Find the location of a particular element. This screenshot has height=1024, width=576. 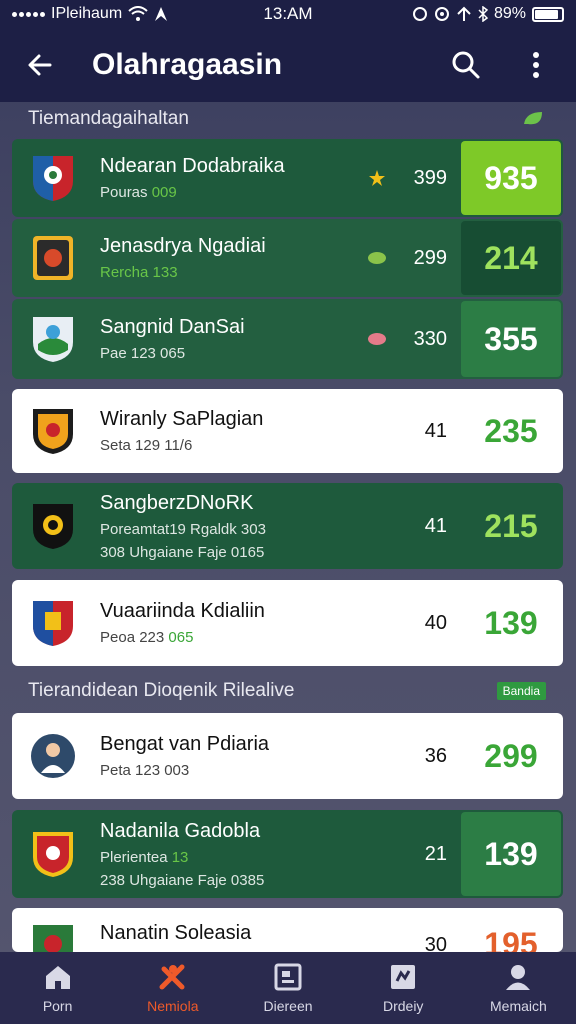

team-count: 330 is located at coordinates (430, 338).